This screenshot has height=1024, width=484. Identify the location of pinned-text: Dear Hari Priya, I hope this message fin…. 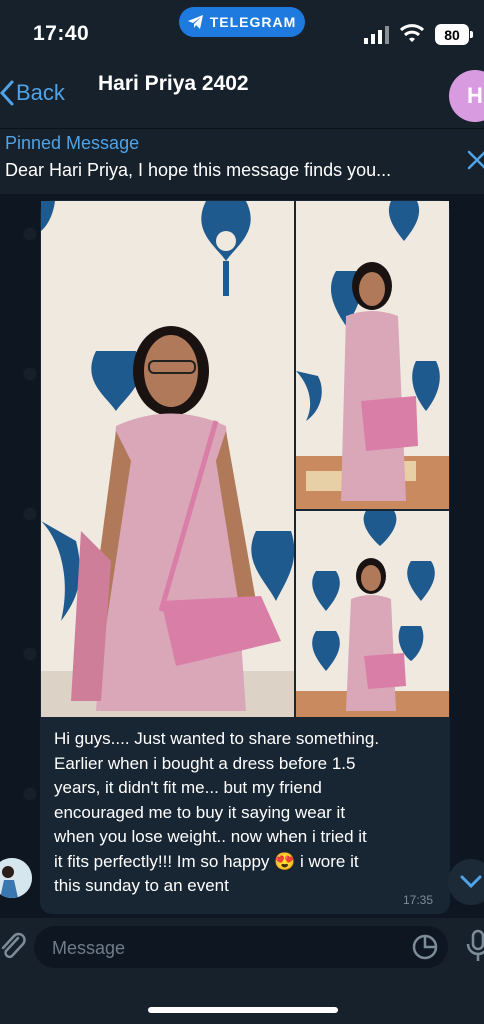
(198, 170).